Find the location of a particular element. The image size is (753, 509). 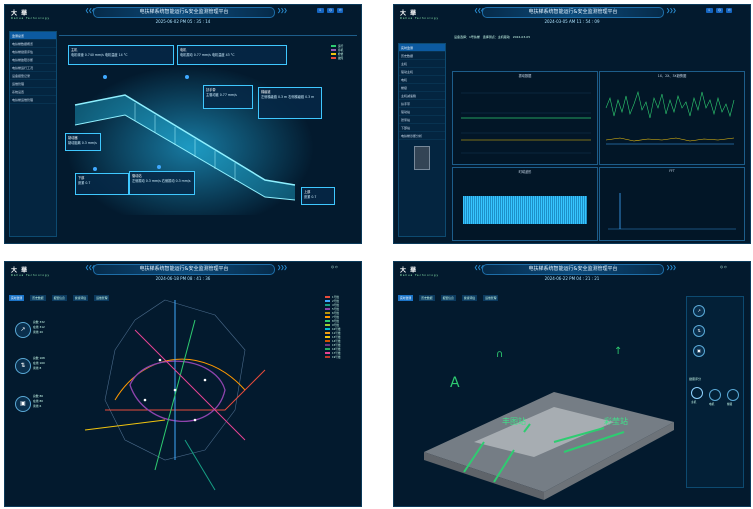

current-time: 2025-06-02 PM 05 : 35 : 14 is located at coordinates (183, 21).